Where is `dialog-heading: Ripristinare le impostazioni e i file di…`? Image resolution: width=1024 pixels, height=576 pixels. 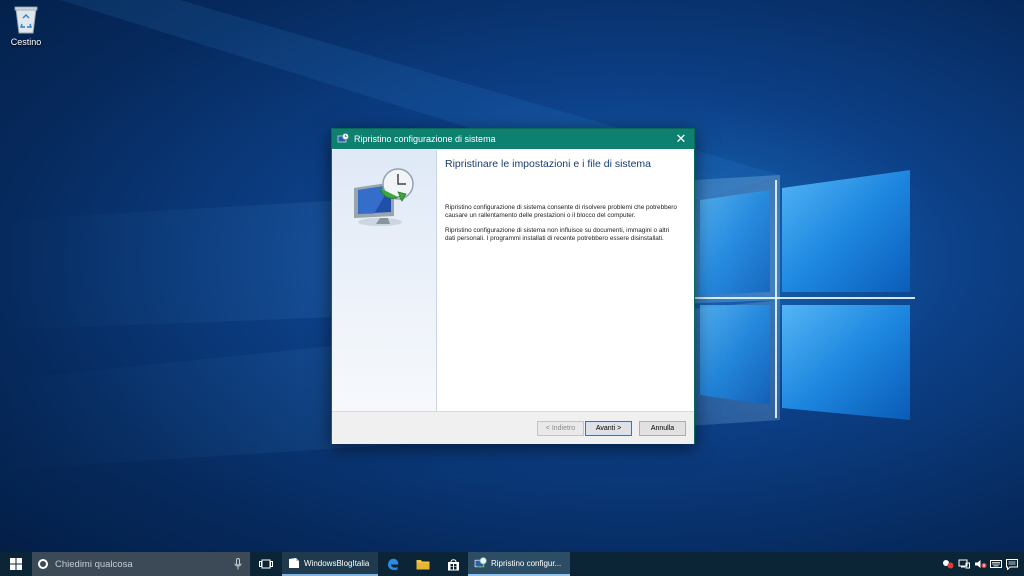
dialog-heading: Ripristinare le impostazioni e i file di… is located at coordinates (548, 164).